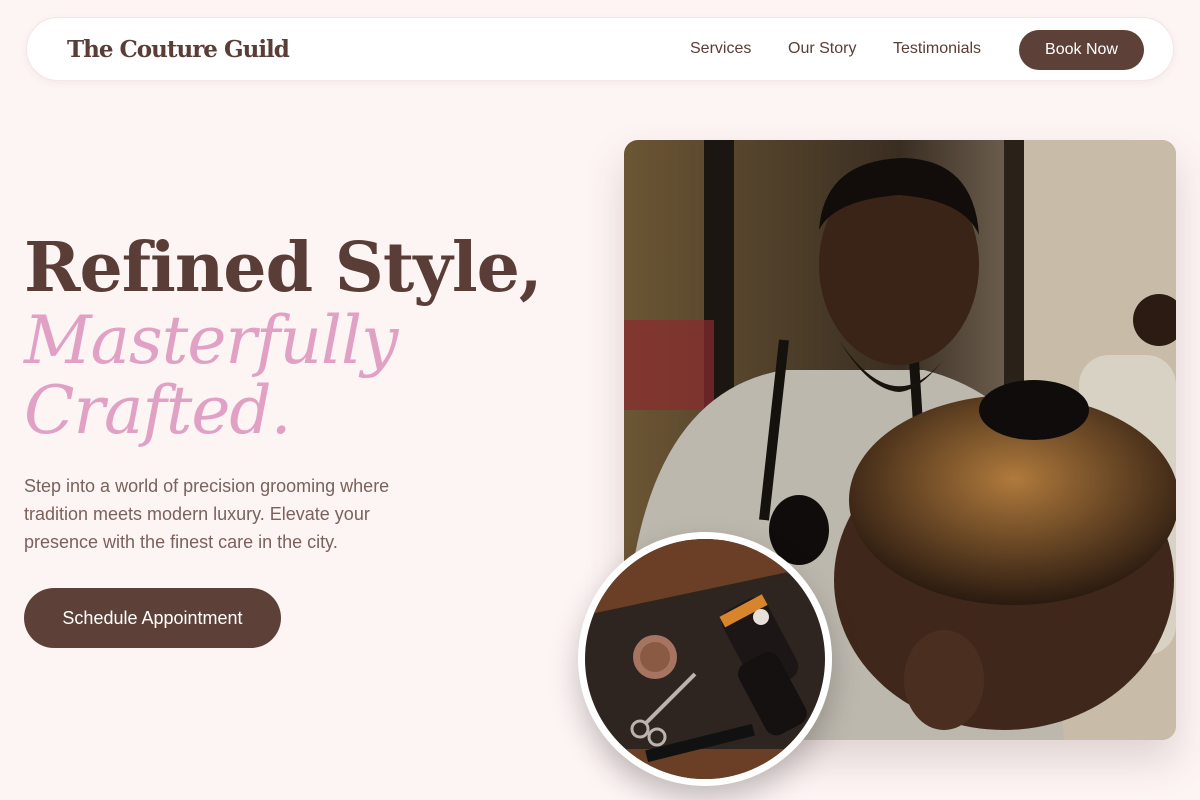  Describe the element at coordinates (178, 49) in the screenshot. I see `brand-logo: The Couture Guild` at that location.